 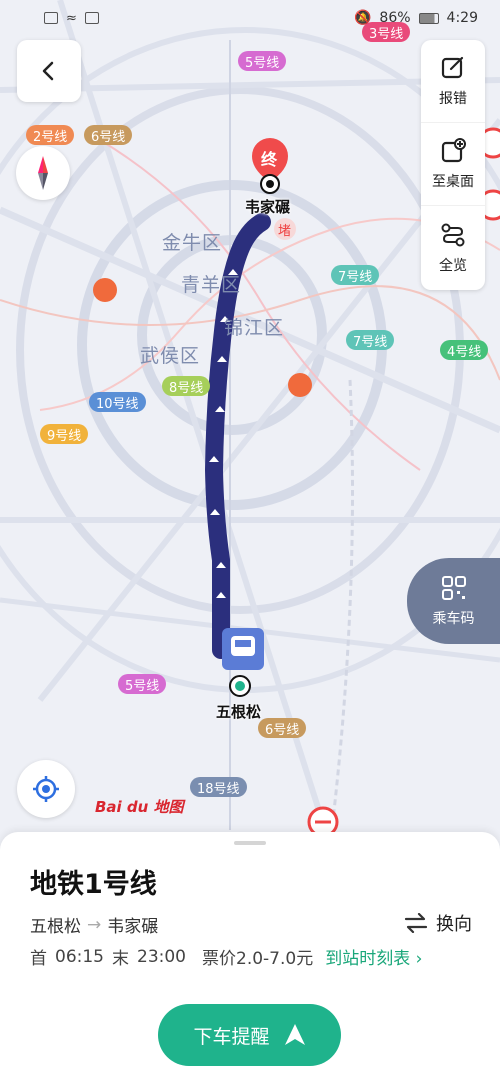 What do you see at coordinates (64, 434) in the screenshot?
I see `metro-line-tag: 9号线` at bounding box center [64, 434].